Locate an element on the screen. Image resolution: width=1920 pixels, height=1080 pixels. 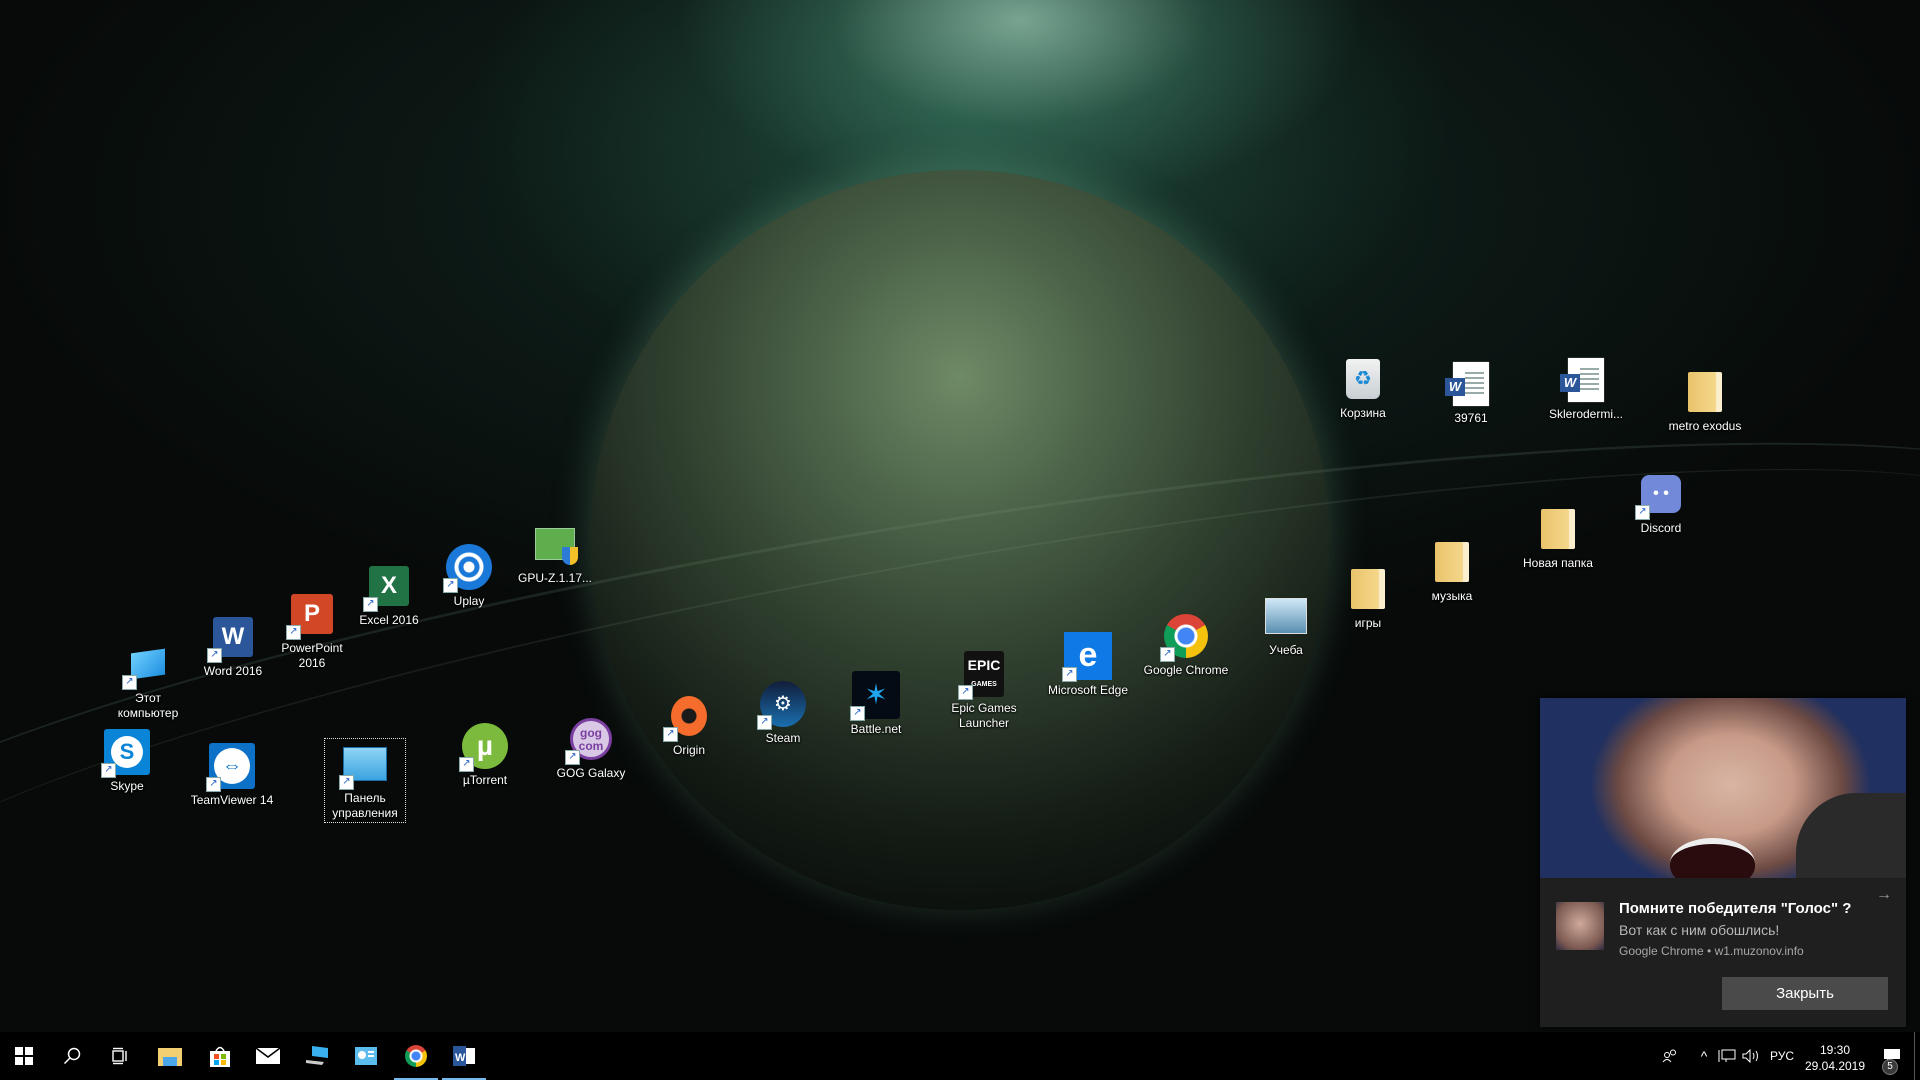
teamviewer-icon: ⇔ ↗ is located at coordinates (231, 767).